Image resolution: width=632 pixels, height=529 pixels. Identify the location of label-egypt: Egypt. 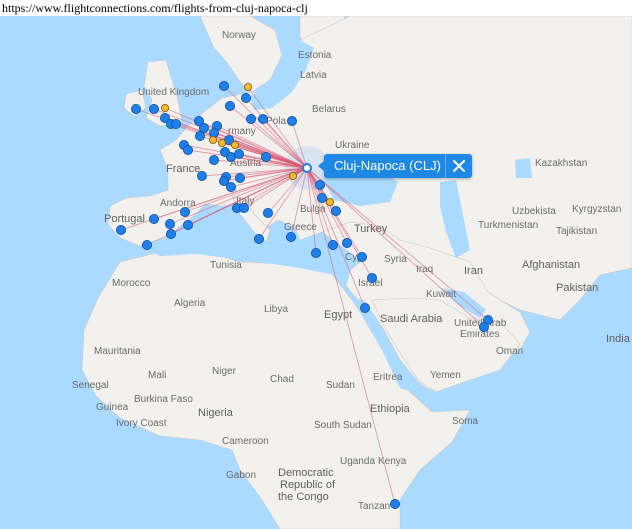
(338, 315).